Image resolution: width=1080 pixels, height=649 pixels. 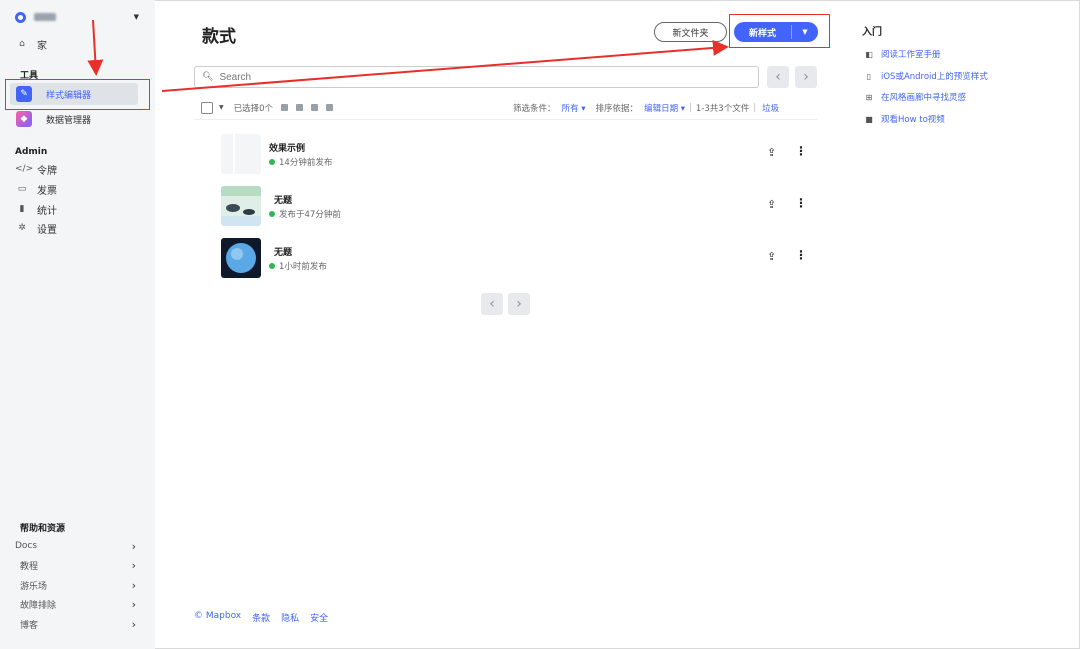 I want to click on manual-link: ◧ 阅读工作室手册, so click(x=901, y=54).